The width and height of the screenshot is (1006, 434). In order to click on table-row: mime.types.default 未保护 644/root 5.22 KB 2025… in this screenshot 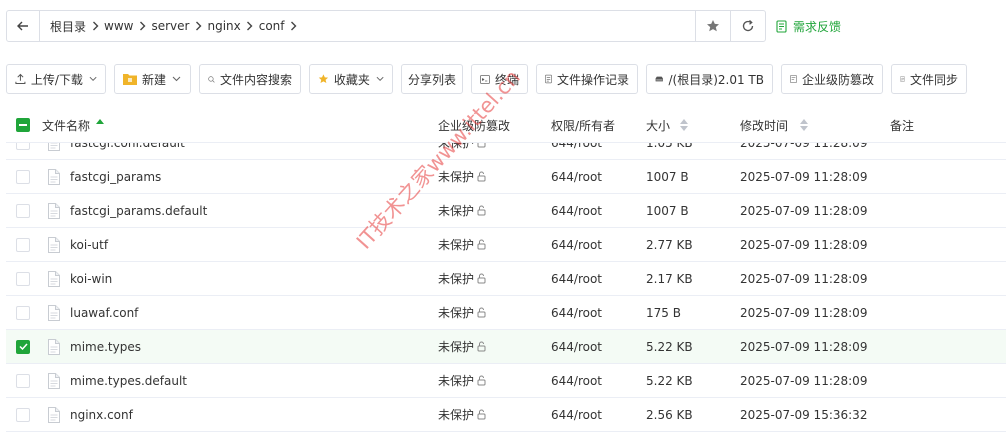, I will do `click(506, 381)`.